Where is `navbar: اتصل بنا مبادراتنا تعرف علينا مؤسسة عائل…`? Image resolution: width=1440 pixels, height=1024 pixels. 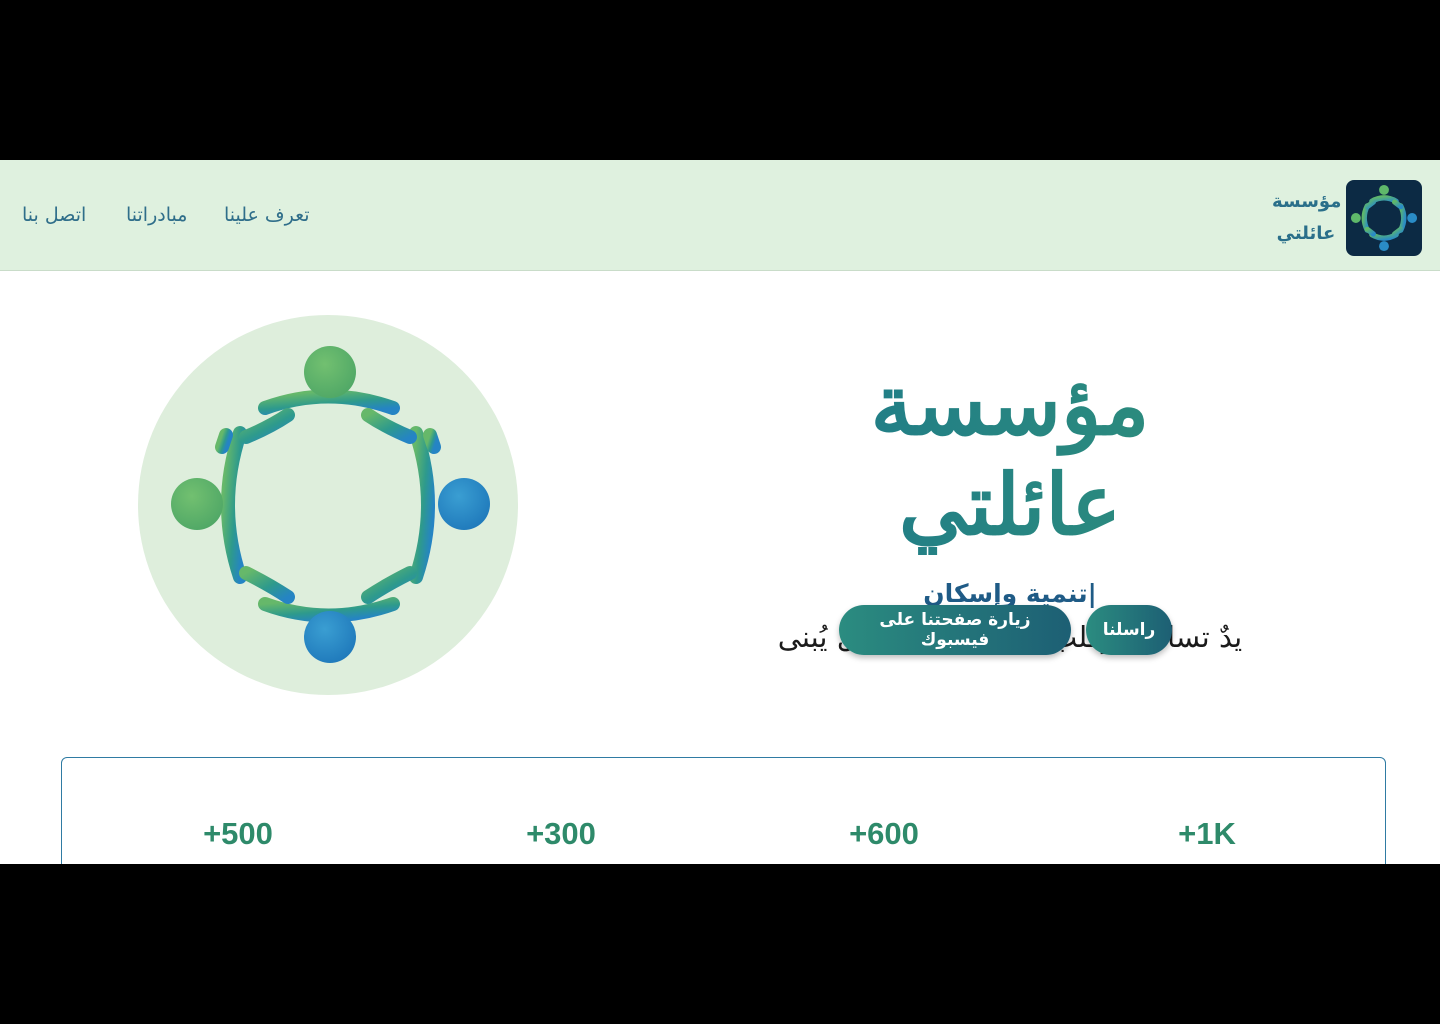 navbar: اتصل بنا مبادراتنا تعرف علينا مؤسسة عائل… is located at coordinates (720, 215).